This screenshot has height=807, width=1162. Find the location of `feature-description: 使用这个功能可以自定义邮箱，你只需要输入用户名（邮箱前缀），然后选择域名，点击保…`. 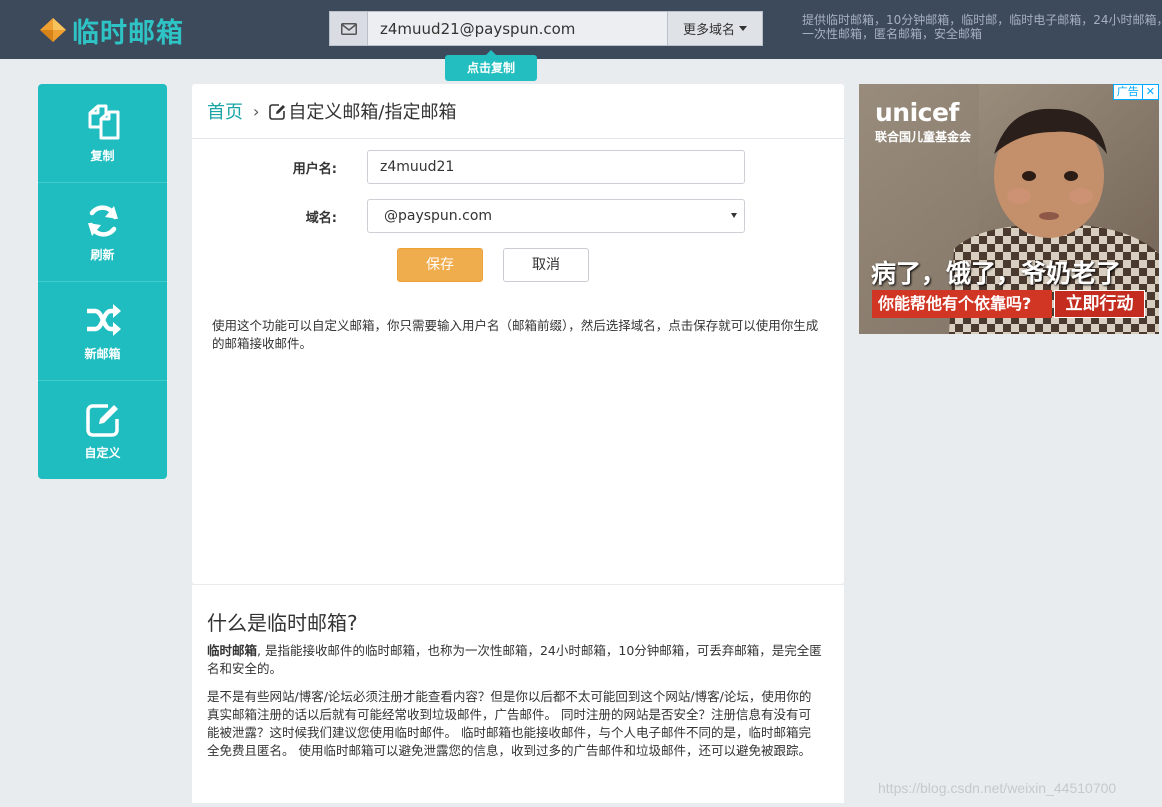

feature-description: 使用这个功能可以自定义邮箱，你只需要输入用户名（邮箱前缀），然后选择域名，点击保… is located at coordinates (515, 334).